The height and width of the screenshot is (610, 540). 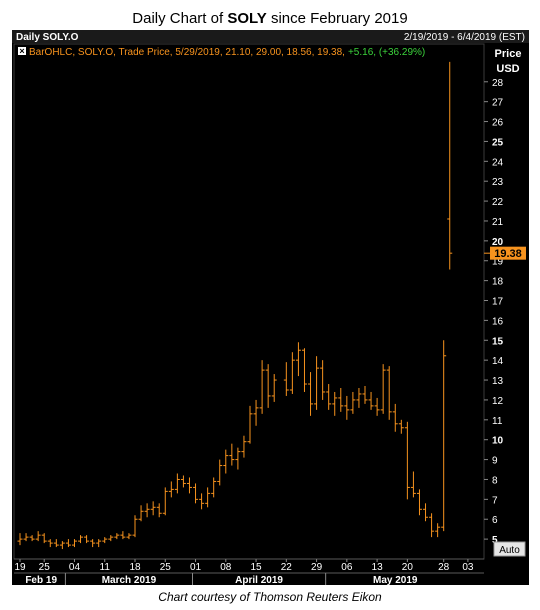 I want to click on title-ticker: SOLY, so click(x=247, y=18).